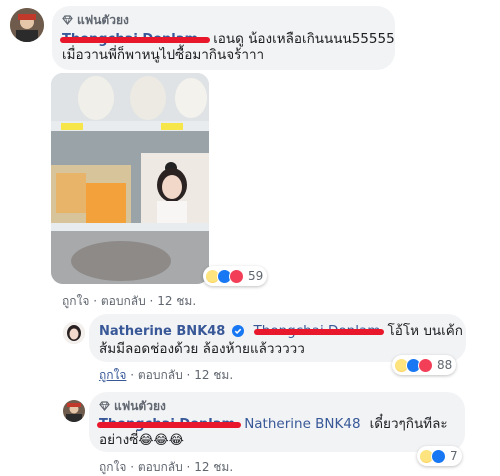 The width and height of the screenshot is (500, 476). Describe the element at coordinates (119, 440) in the screenshot. I see `comment-text-line2: อย่างซี่` at that location.